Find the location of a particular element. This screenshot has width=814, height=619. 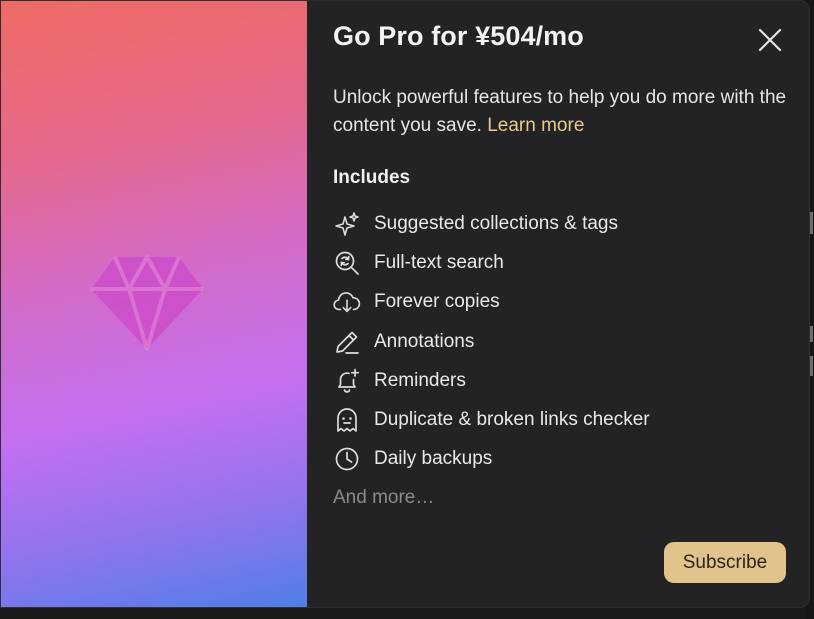

feature-item: Annotations is located at coordinates (491, 341).